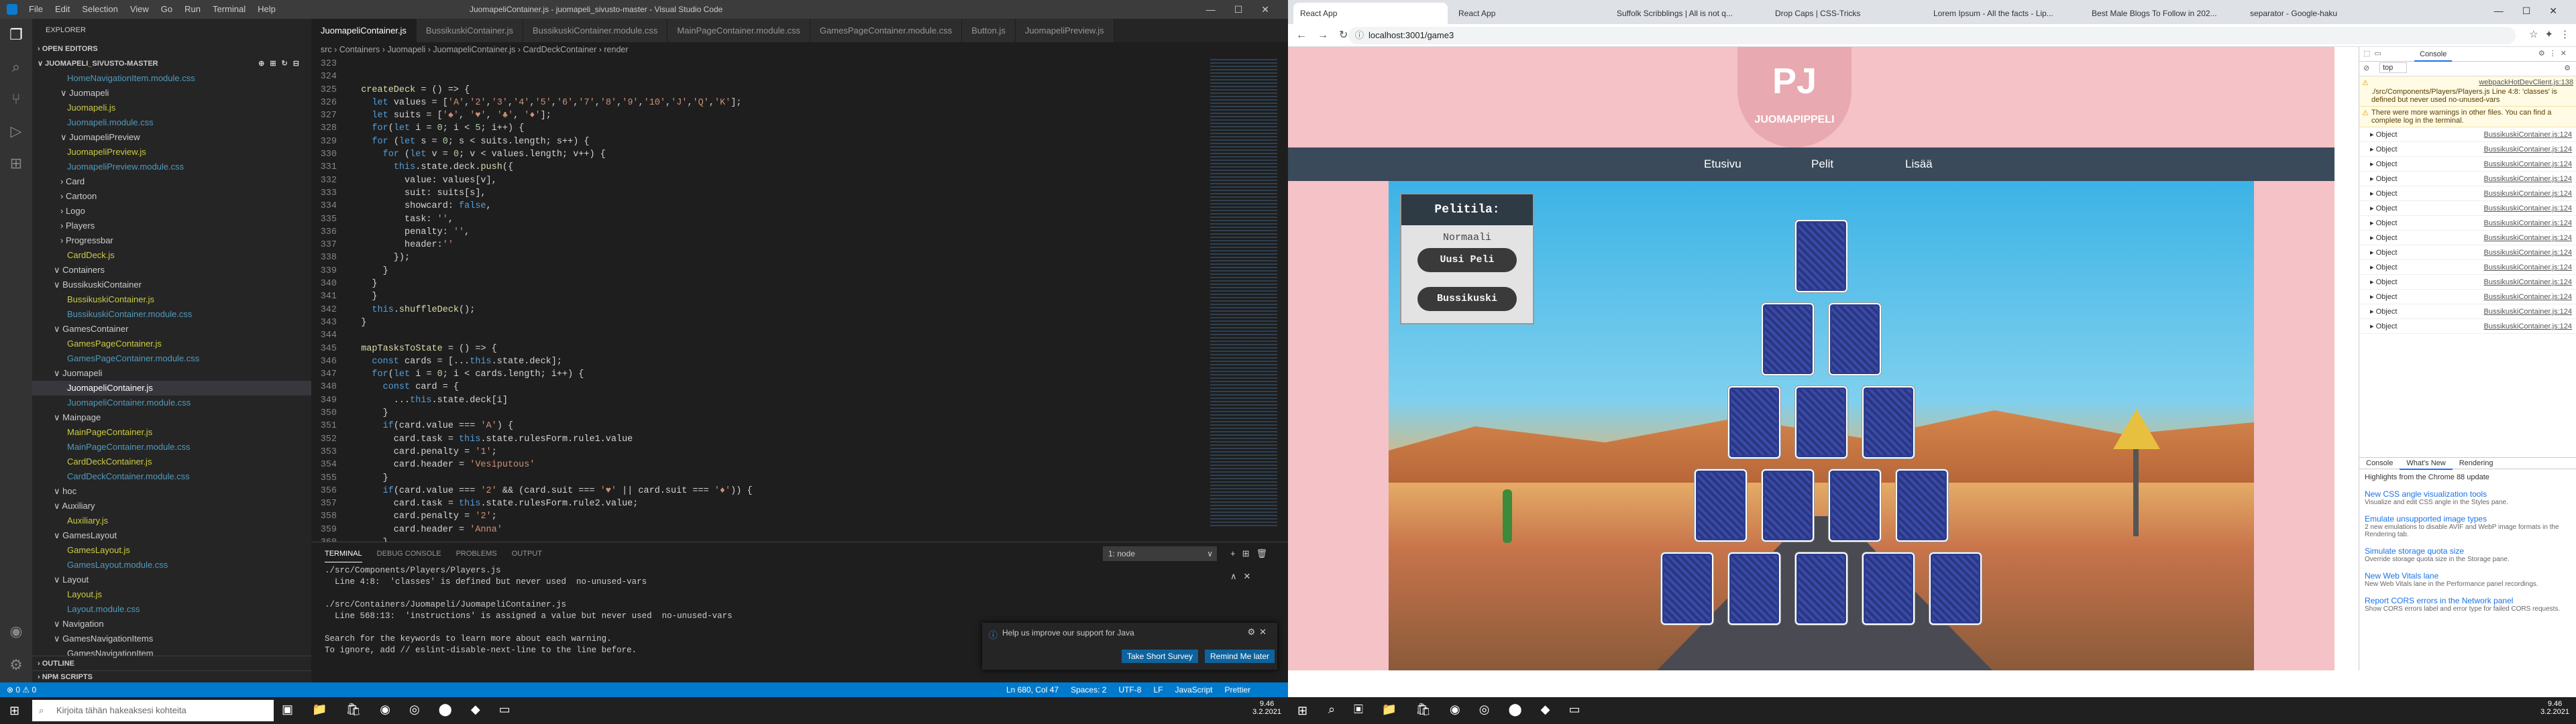 The image size is (2576, 724). What do you see at coordinates (1822, 164) in the screenshot?
I see `nav-pelit: Pelit` at bounding box center [1822, 164].